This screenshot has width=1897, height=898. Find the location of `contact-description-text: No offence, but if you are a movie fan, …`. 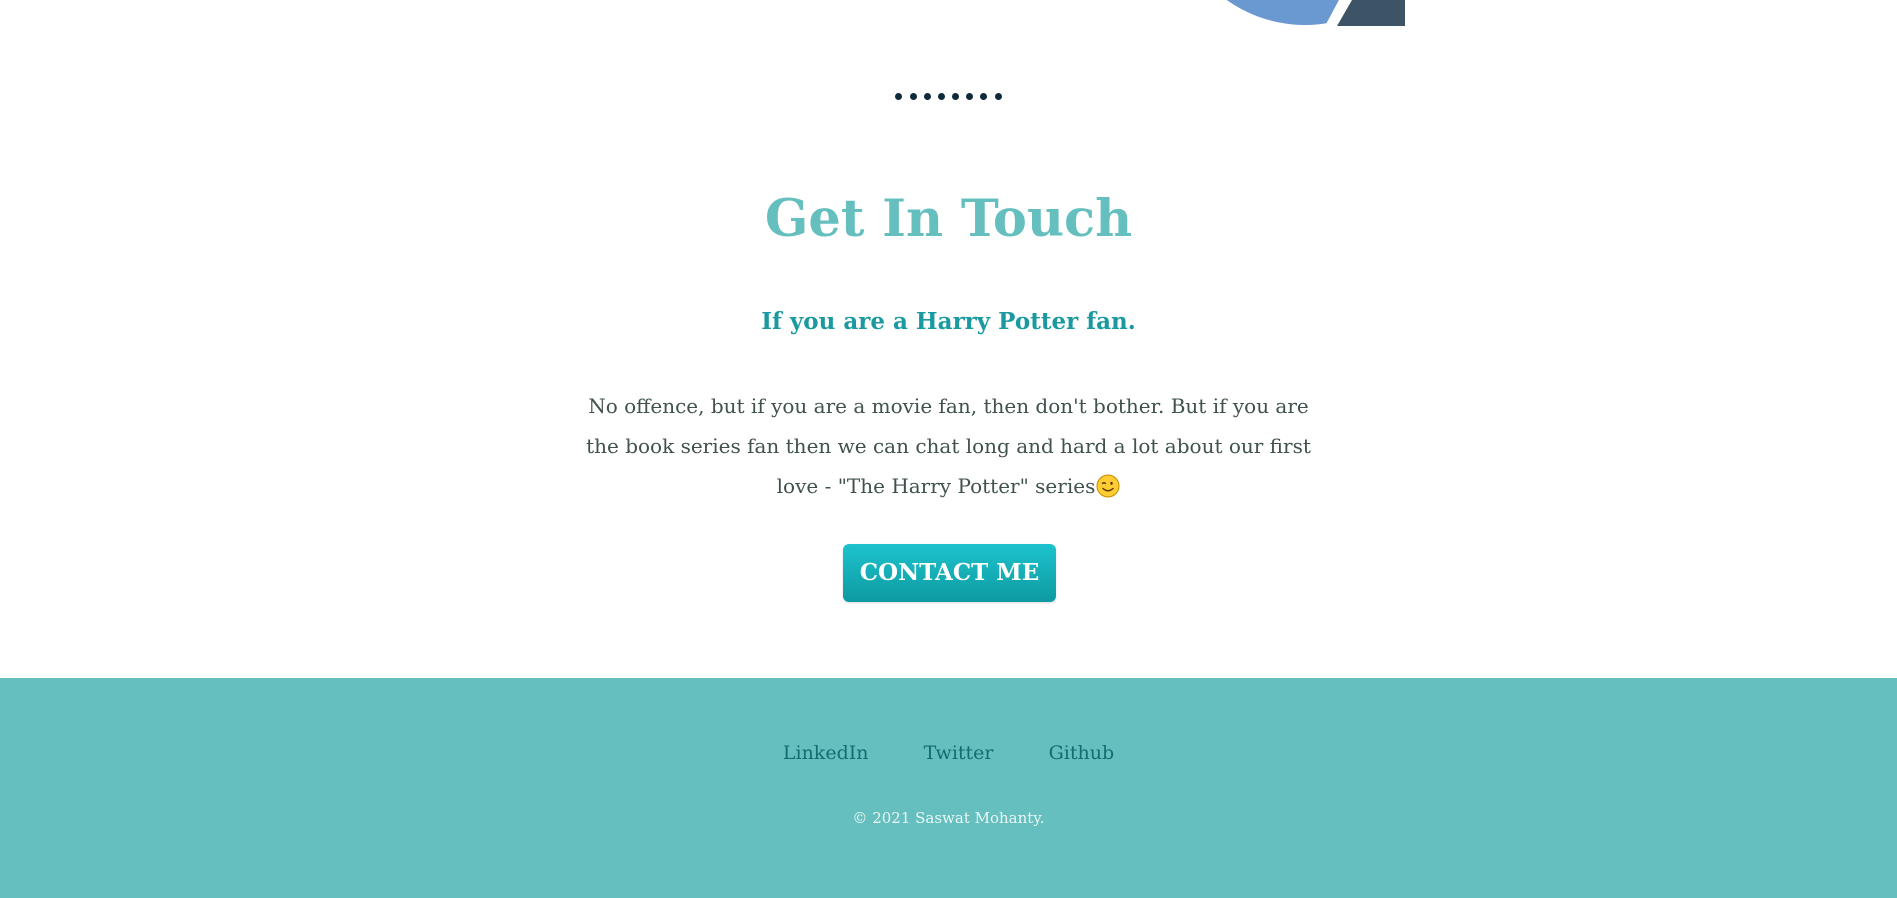

contact-description-text: No offence, but if you are a movie fan, … is located at coordinates (948, 446).